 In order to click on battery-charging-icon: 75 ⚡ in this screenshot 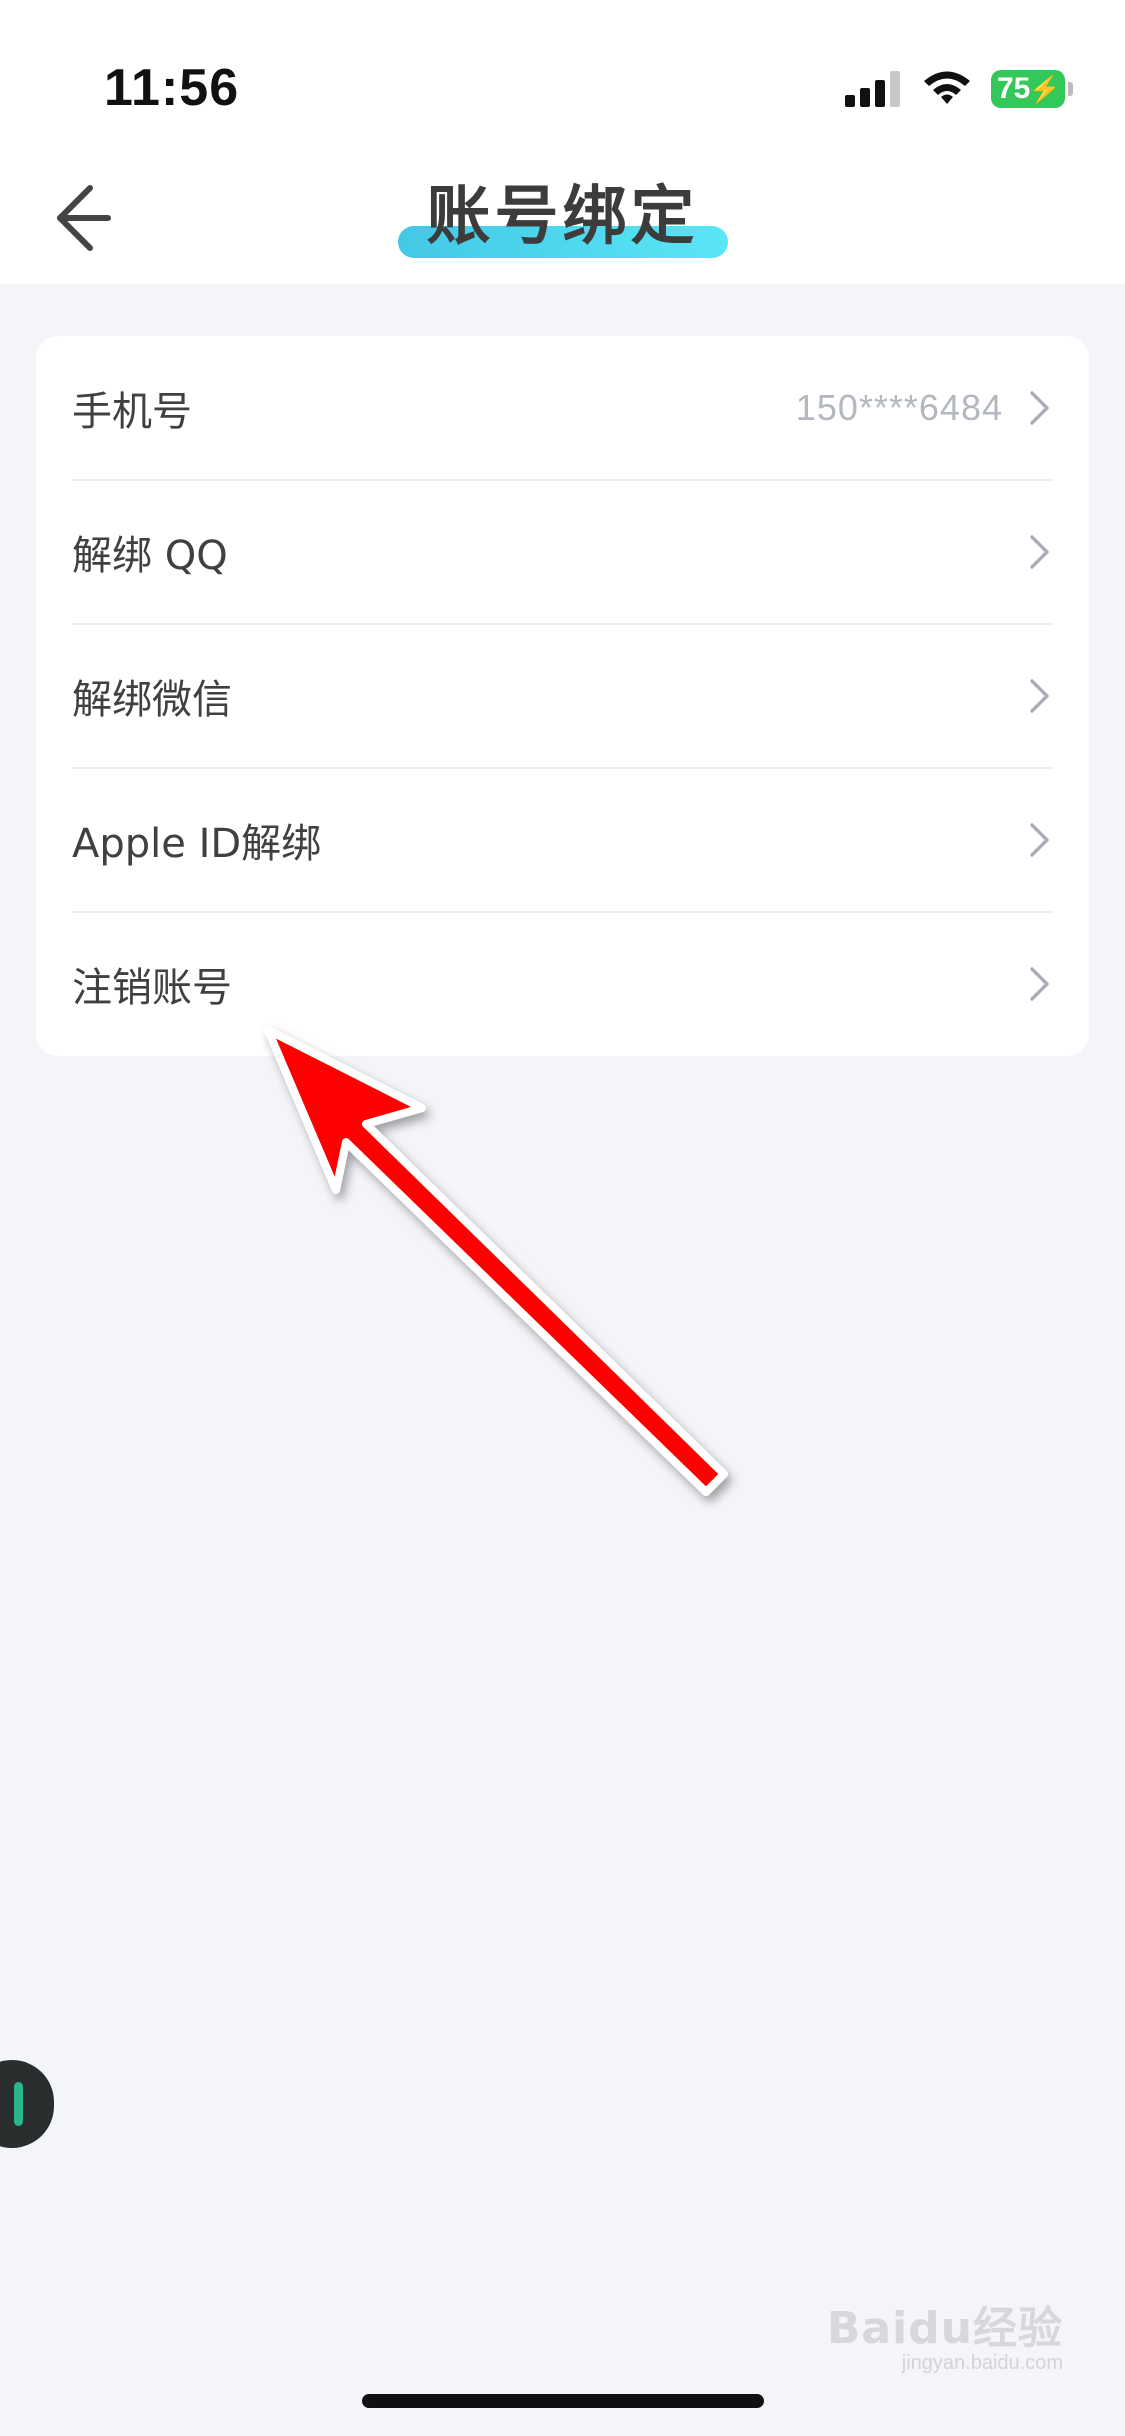, I will do `click(1032, 89)`.